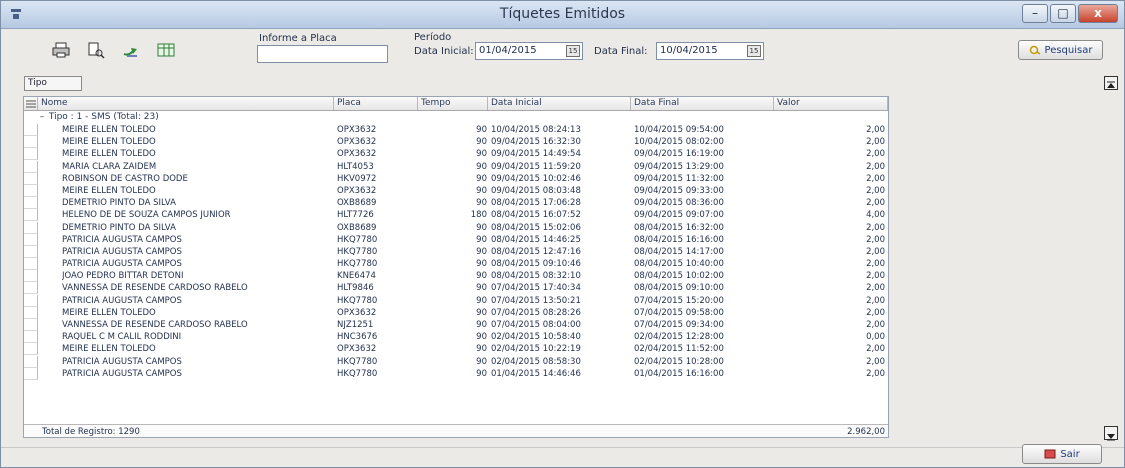  I want to click on cell-data-final: 02/04/2015 10:28:00, so click(679, 361).